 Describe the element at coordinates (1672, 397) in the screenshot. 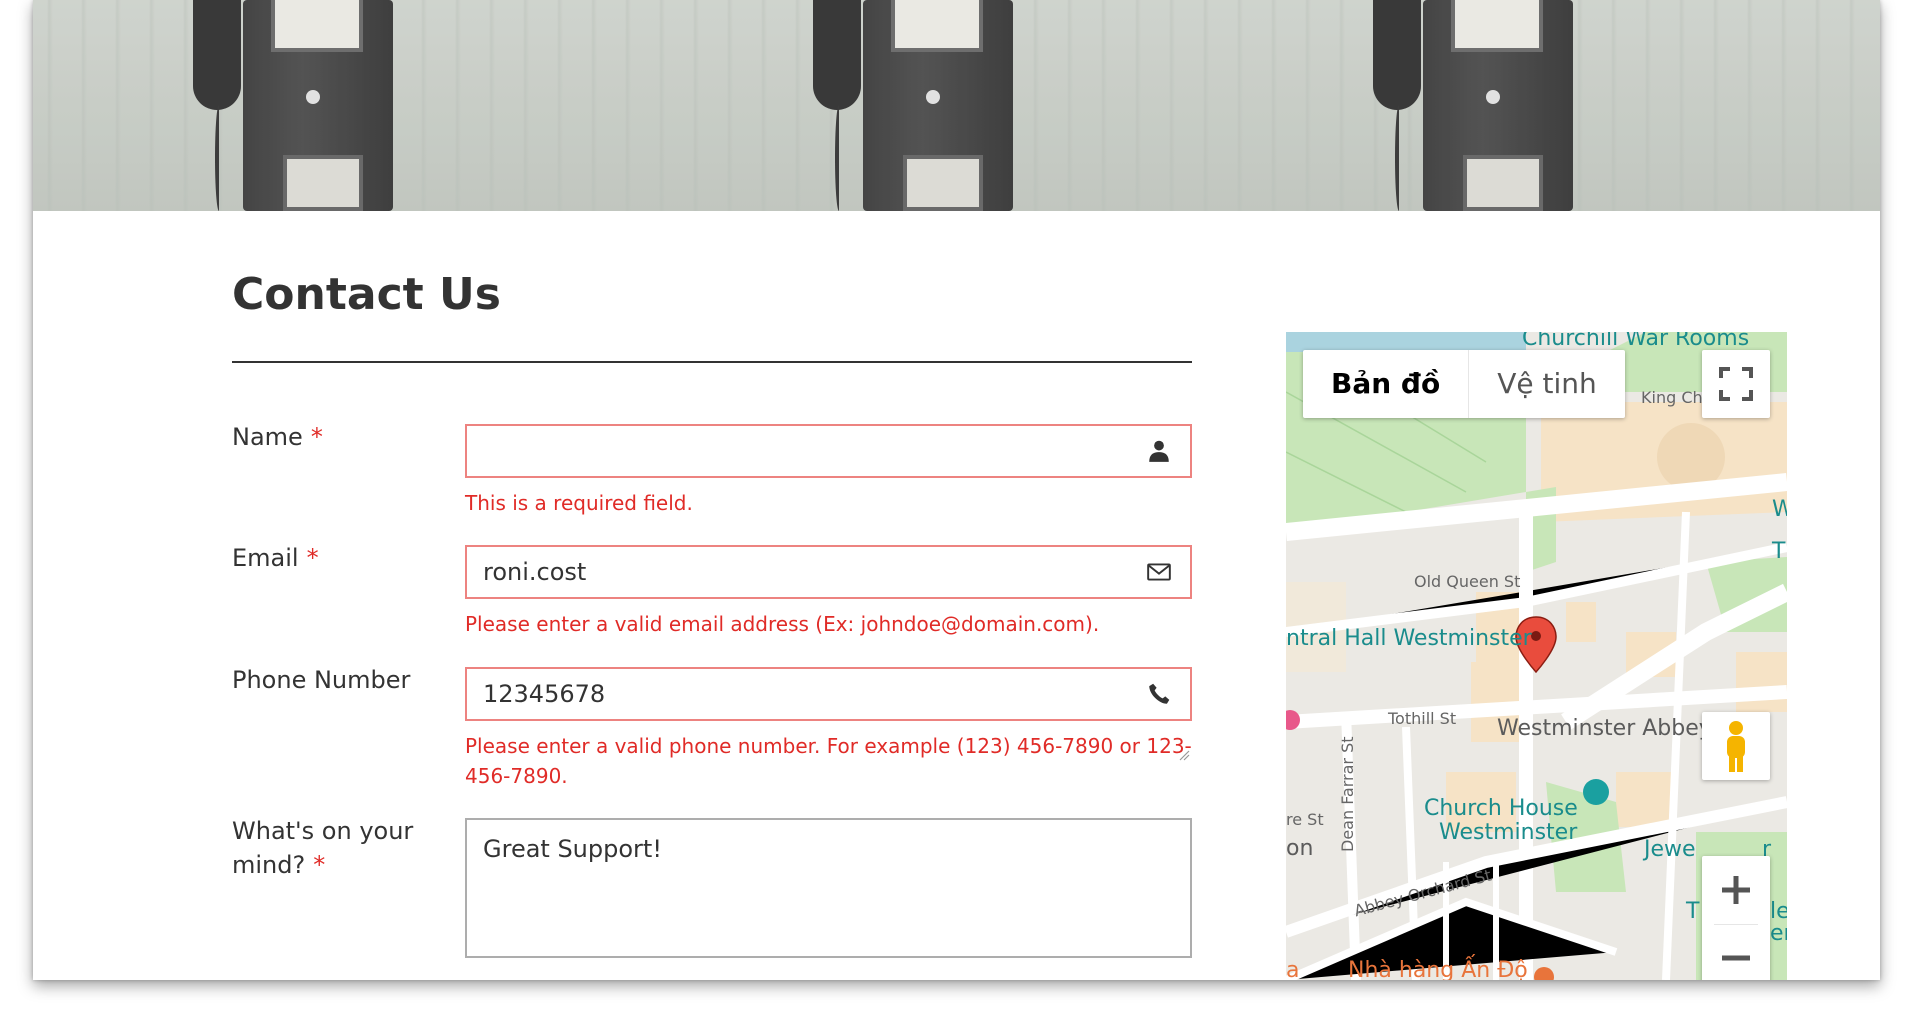

I see `map-label-street: King Ch` at that location.